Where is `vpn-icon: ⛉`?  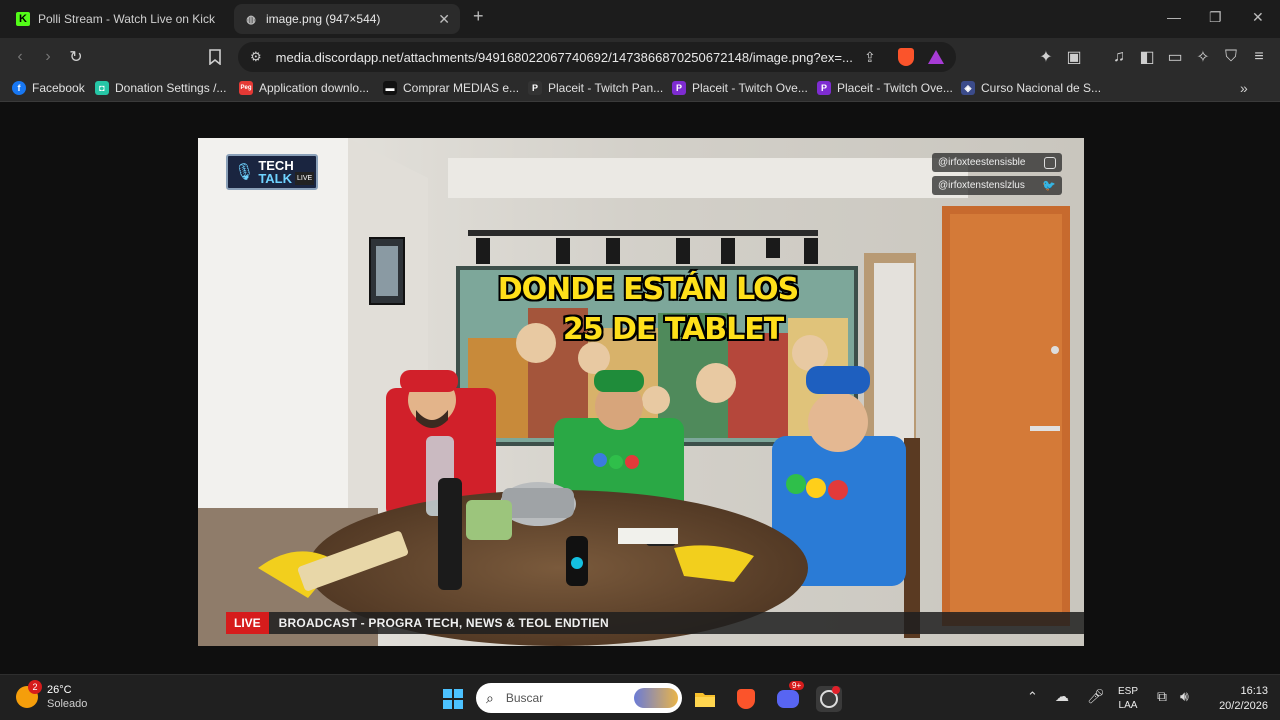
vpn-icon: ⛉ is located at coordinates (1231, 57).